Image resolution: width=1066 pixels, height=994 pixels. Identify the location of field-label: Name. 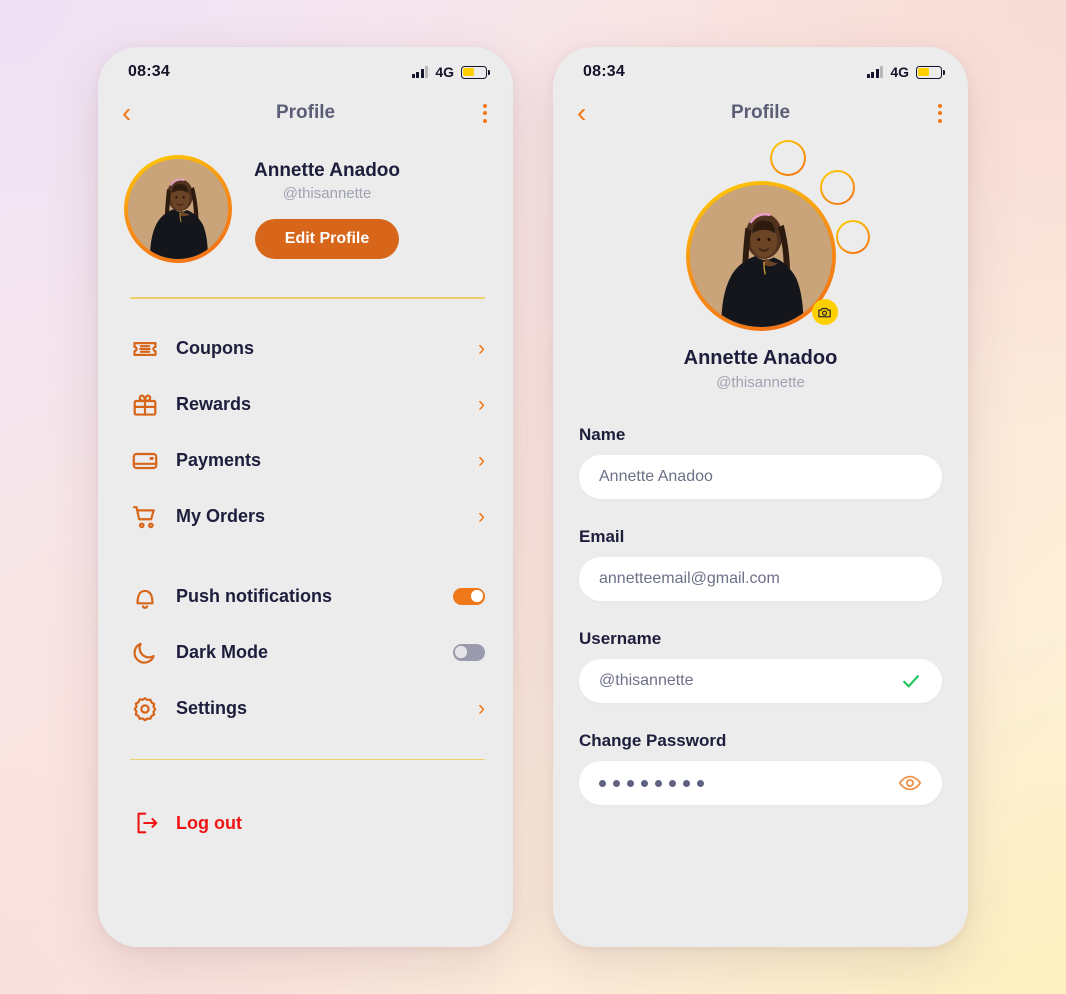
(602, 434).